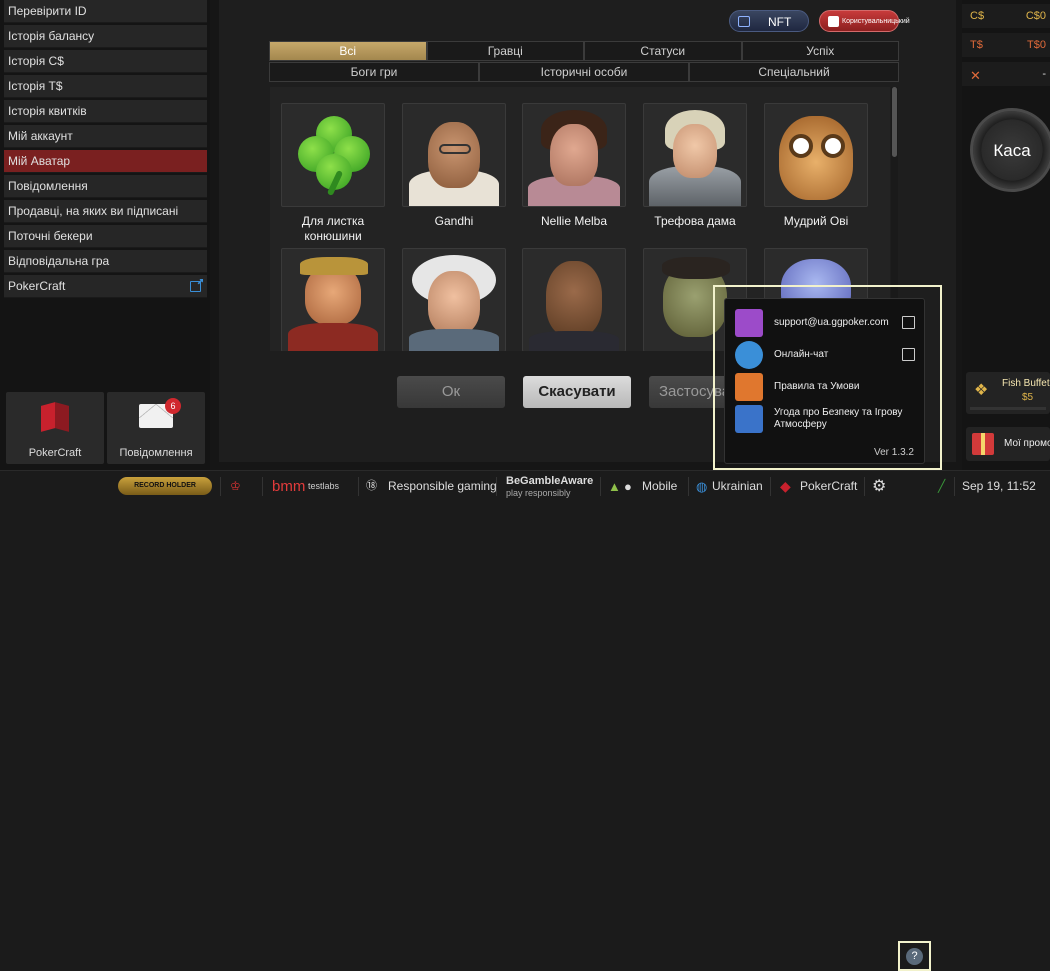 This screenshot has width=1050, height=971. I want to click on help-button: ?, so click(914, 956).